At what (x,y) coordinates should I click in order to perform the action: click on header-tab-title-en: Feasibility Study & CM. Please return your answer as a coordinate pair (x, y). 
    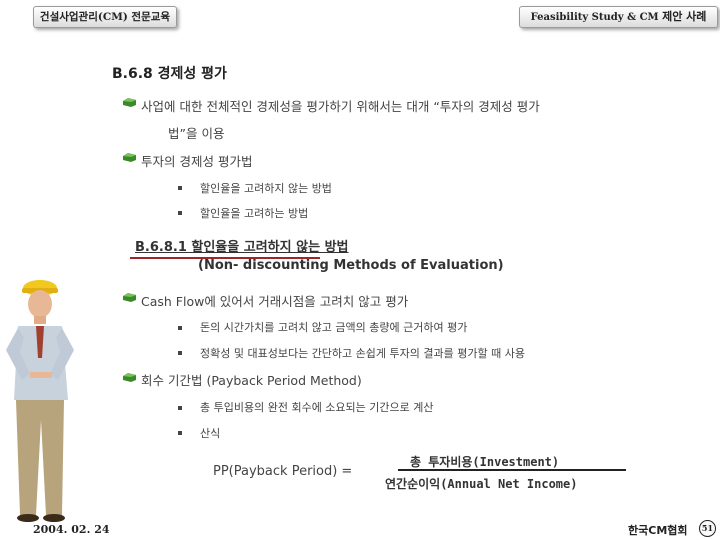
    Looking at the image, I should click on (596, 17).